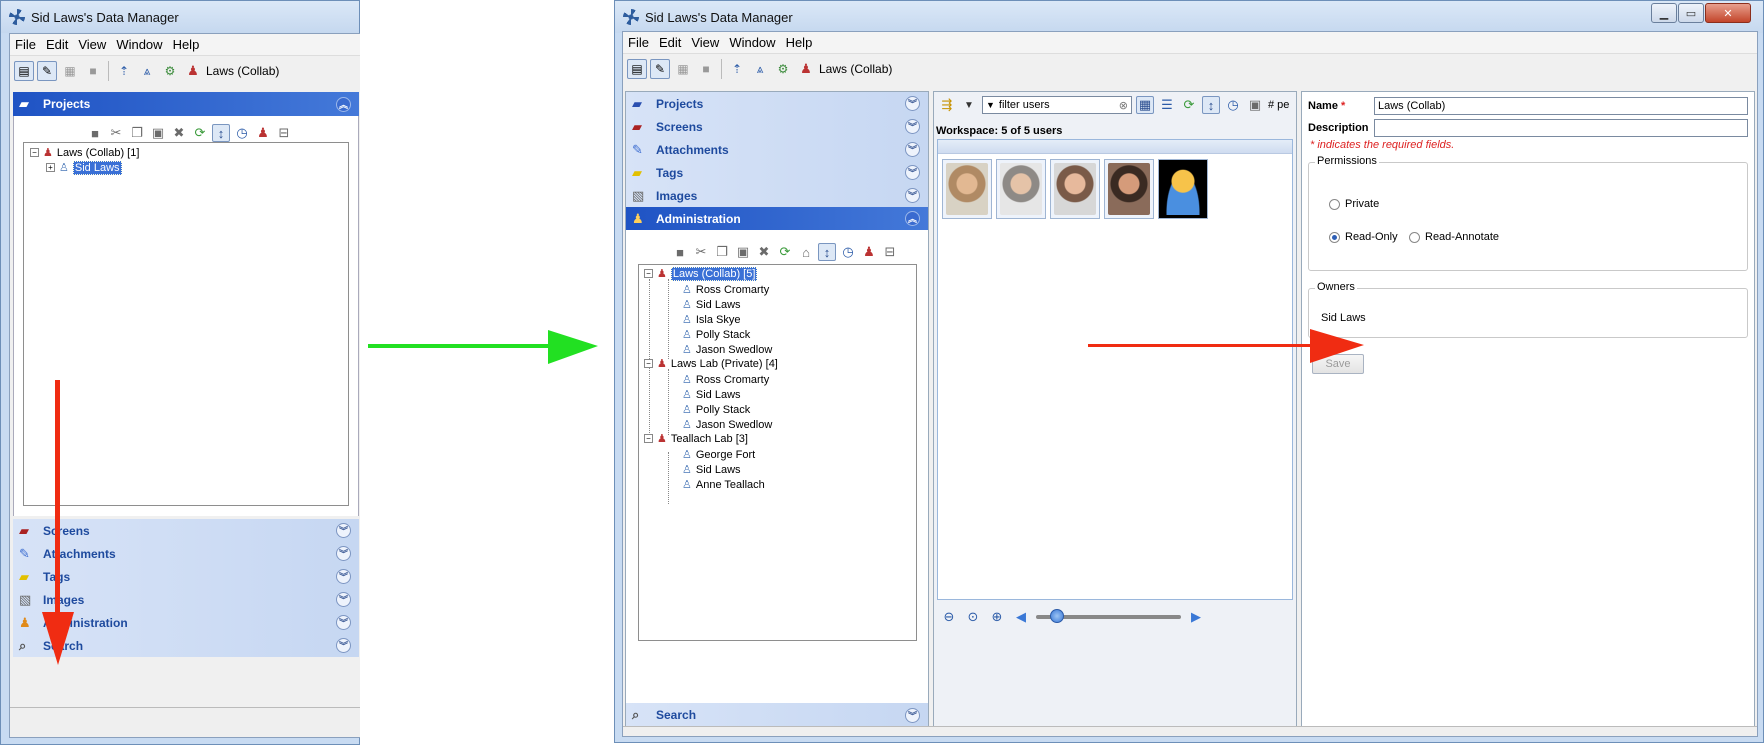  What do you see at coordinates (732, 380) in the screenshot?
I see `user-label: Ross Cromarty` at bounding box center [732, 380].